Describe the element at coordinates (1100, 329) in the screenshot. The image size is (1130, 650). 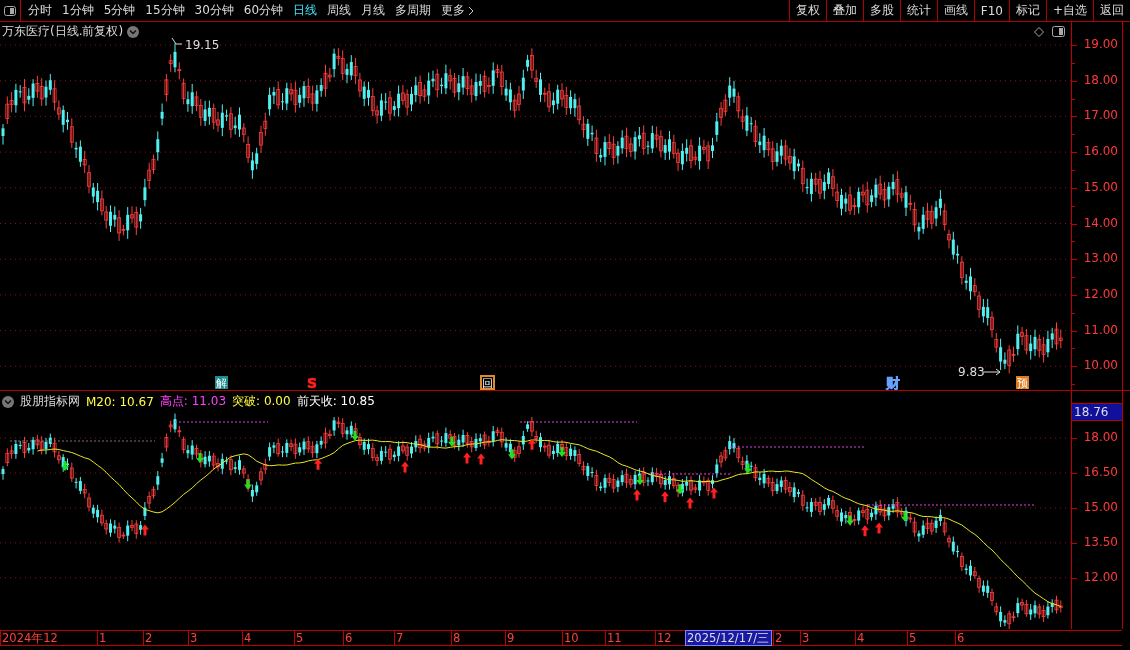
I see `axis-label: 11.00` at that location.